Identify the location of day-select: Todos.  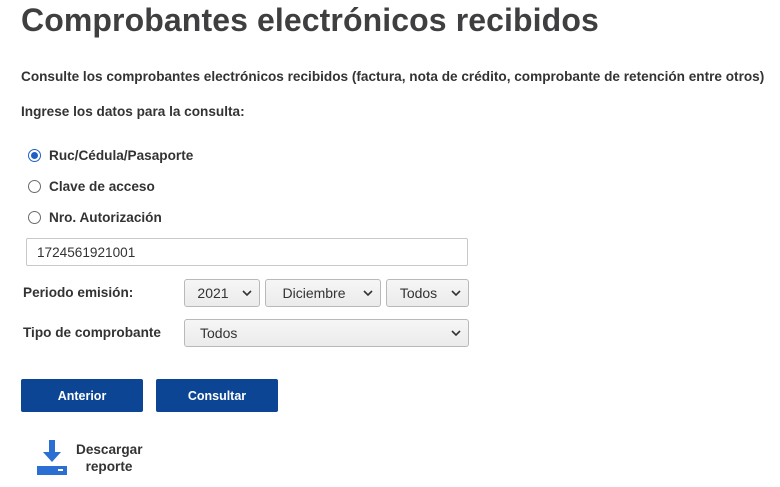
(427, 293).